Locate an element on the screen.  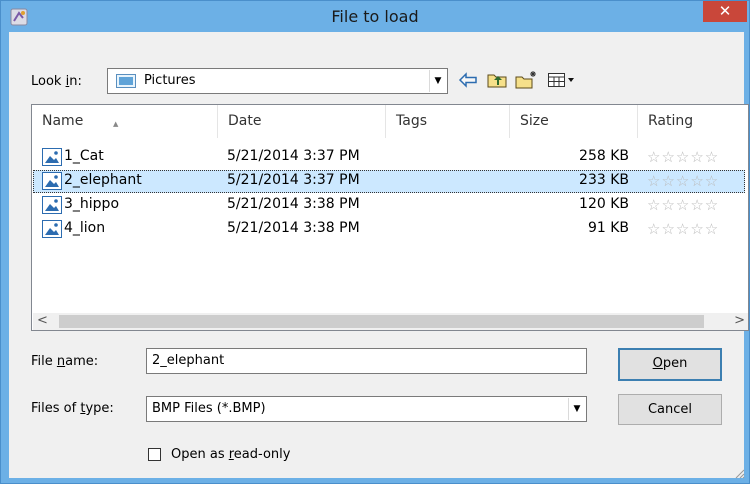
file-name: 1_Cat is located at coordinates (84, 156).